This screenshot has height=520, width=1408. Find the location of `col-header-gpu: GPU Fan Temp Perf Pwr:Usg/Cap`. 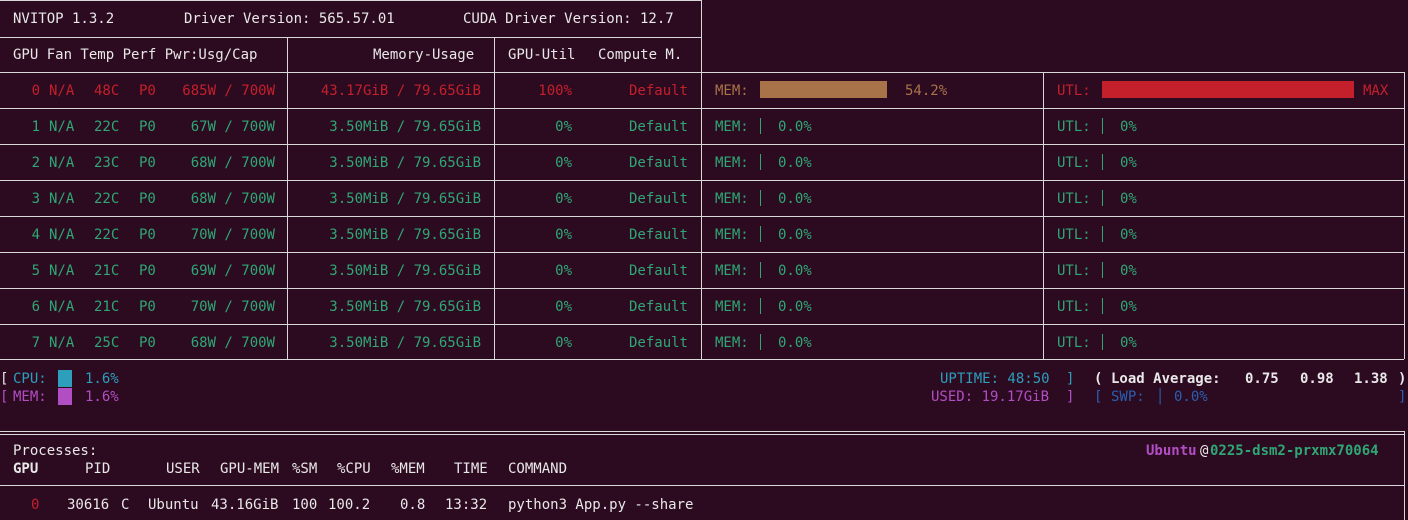

col-header-gpu: GPU Fan Temp Perf Pwr:Usg/Cap is located at coordinates (135, 55).